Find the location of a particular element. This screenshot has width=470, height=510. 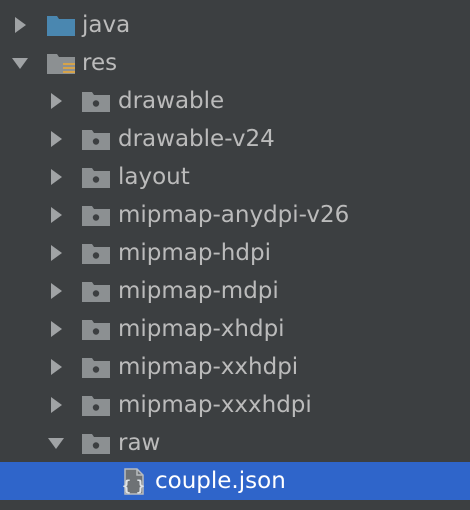

tree-item-couple-json: { } couple.json is located at coordinates (235, 481).